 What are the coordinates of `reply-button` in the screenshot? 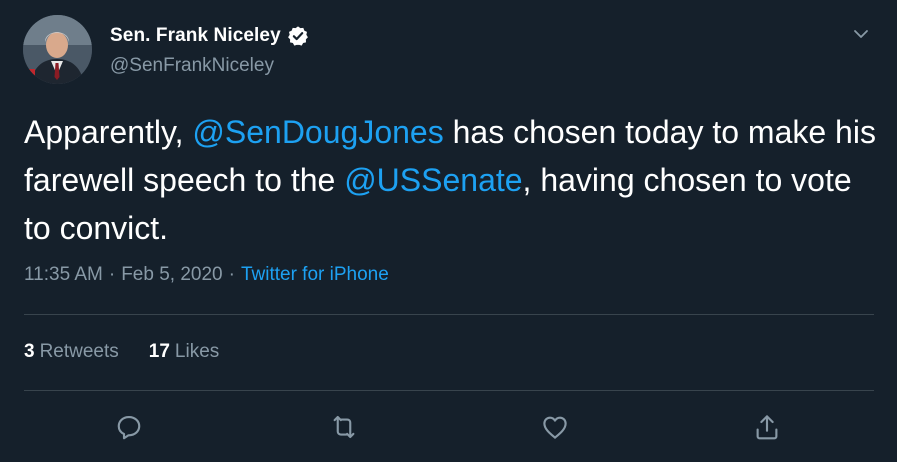 It's located at (129, 427).